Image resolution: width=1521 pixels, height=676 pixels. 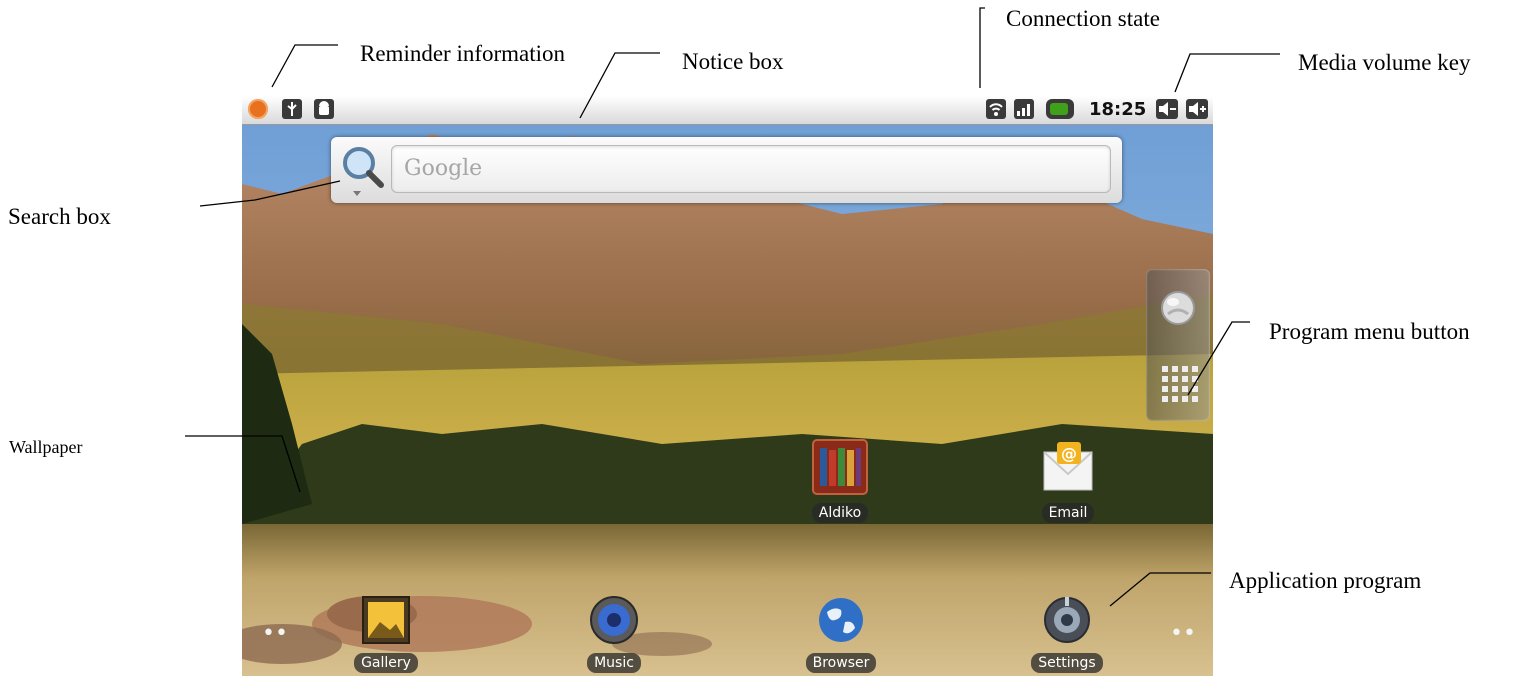 I want to click on leader-reminder, so click(x=304, y=66).